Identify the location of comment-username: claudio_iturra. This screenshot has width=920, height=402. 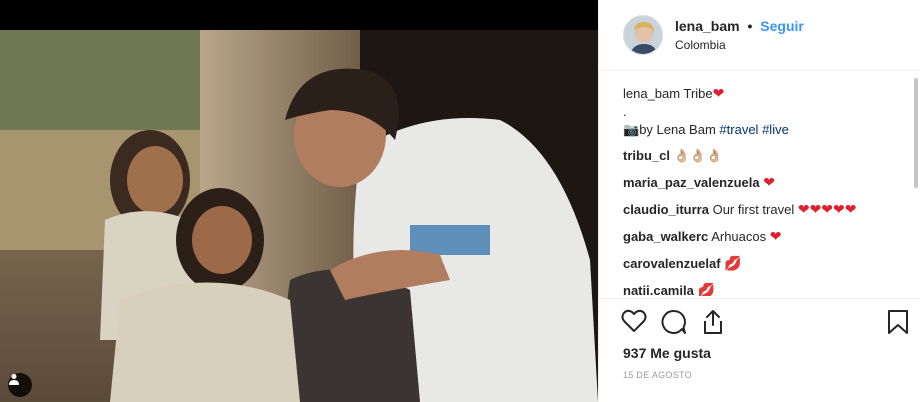
(666, 209).